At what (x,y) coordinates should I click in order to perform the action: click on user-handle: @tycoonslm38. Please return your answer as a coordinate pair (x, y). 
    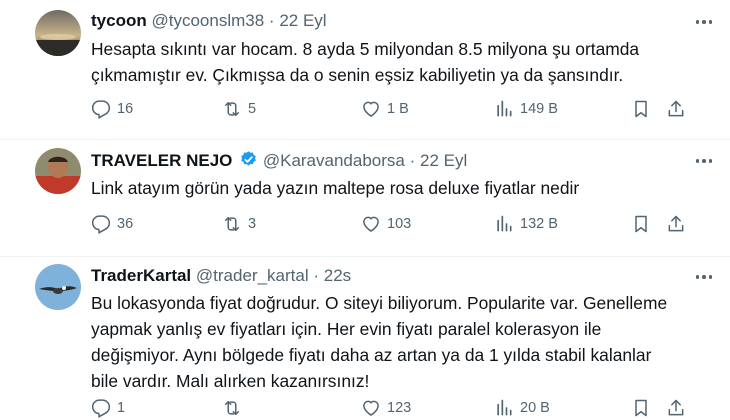
    Looking at the image, I should click on (207, 20).